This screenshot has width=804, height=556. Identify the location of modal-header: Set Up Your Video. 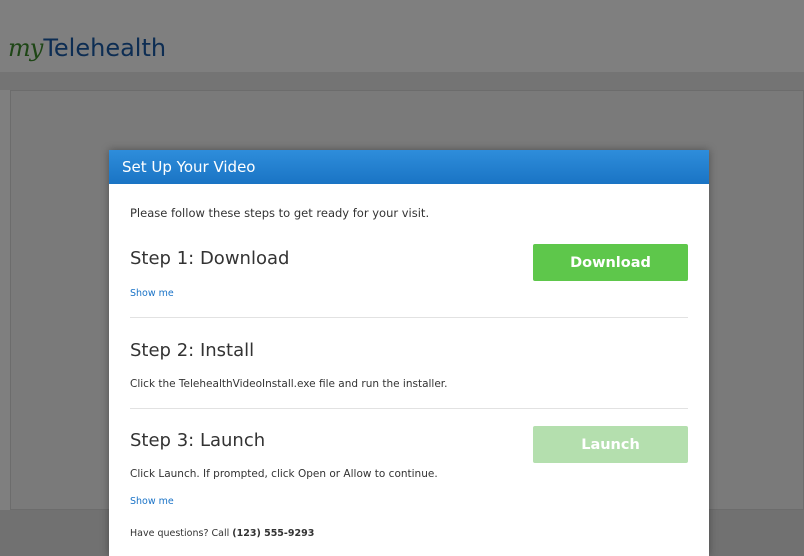
(409, 167).